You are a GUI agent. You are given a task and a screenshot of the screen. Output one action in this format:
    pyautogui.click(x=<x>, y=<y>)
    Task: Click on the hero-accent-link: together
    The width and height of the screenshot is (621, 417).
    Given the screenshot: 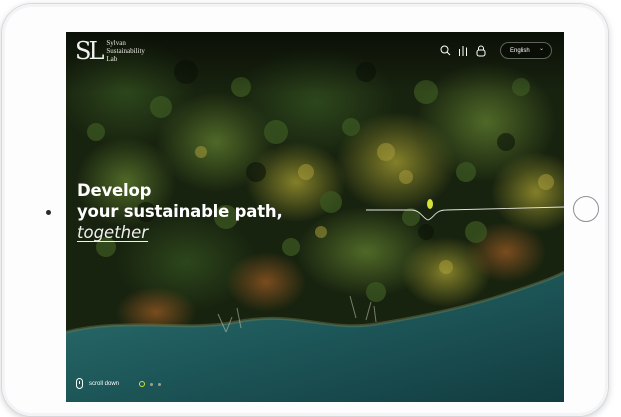 What is the action you would take?
    pyautogui.click(x=180, y=233)
    